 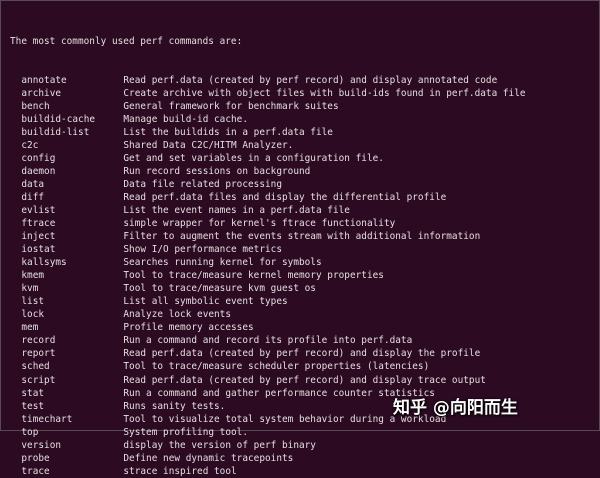 What do you see at coordinates (186, 432) in the screenshot?
I see `command-description: System profiling tool.` at bounding box center [186, 432].